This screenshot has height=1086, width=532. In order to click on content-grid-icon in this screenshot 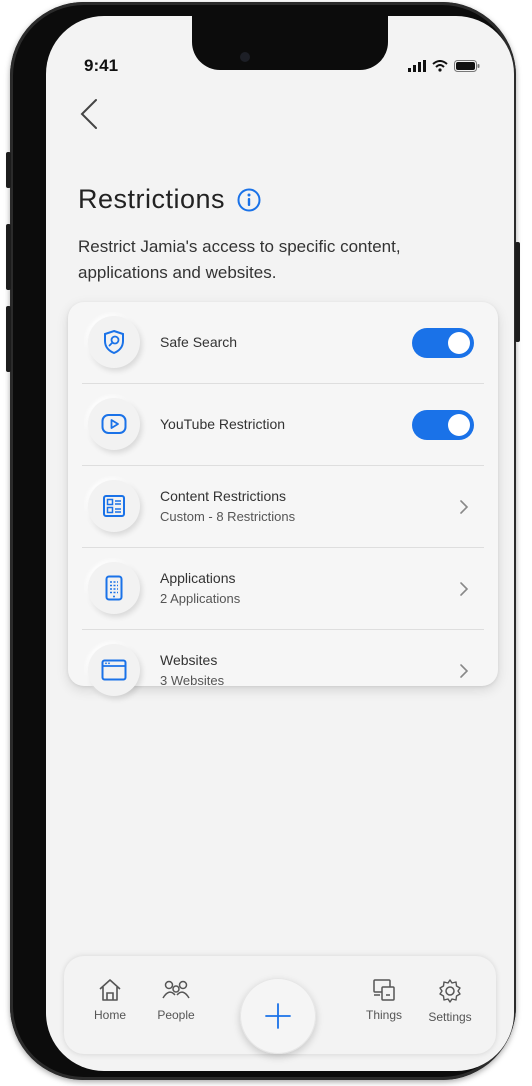, I will do `click(114, 506)`.